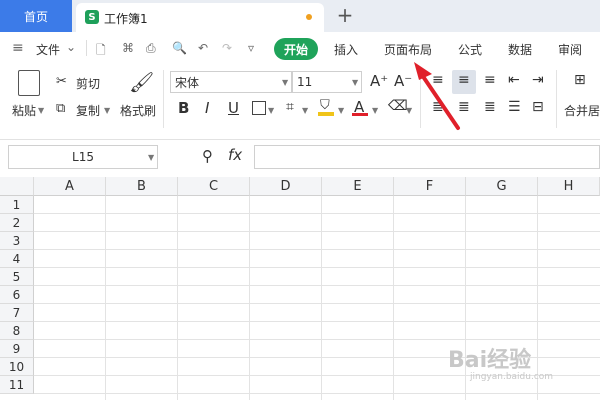 This screenshot has width=600, height=400. I want to click on watermark: Bai经验, so click(490, 360).